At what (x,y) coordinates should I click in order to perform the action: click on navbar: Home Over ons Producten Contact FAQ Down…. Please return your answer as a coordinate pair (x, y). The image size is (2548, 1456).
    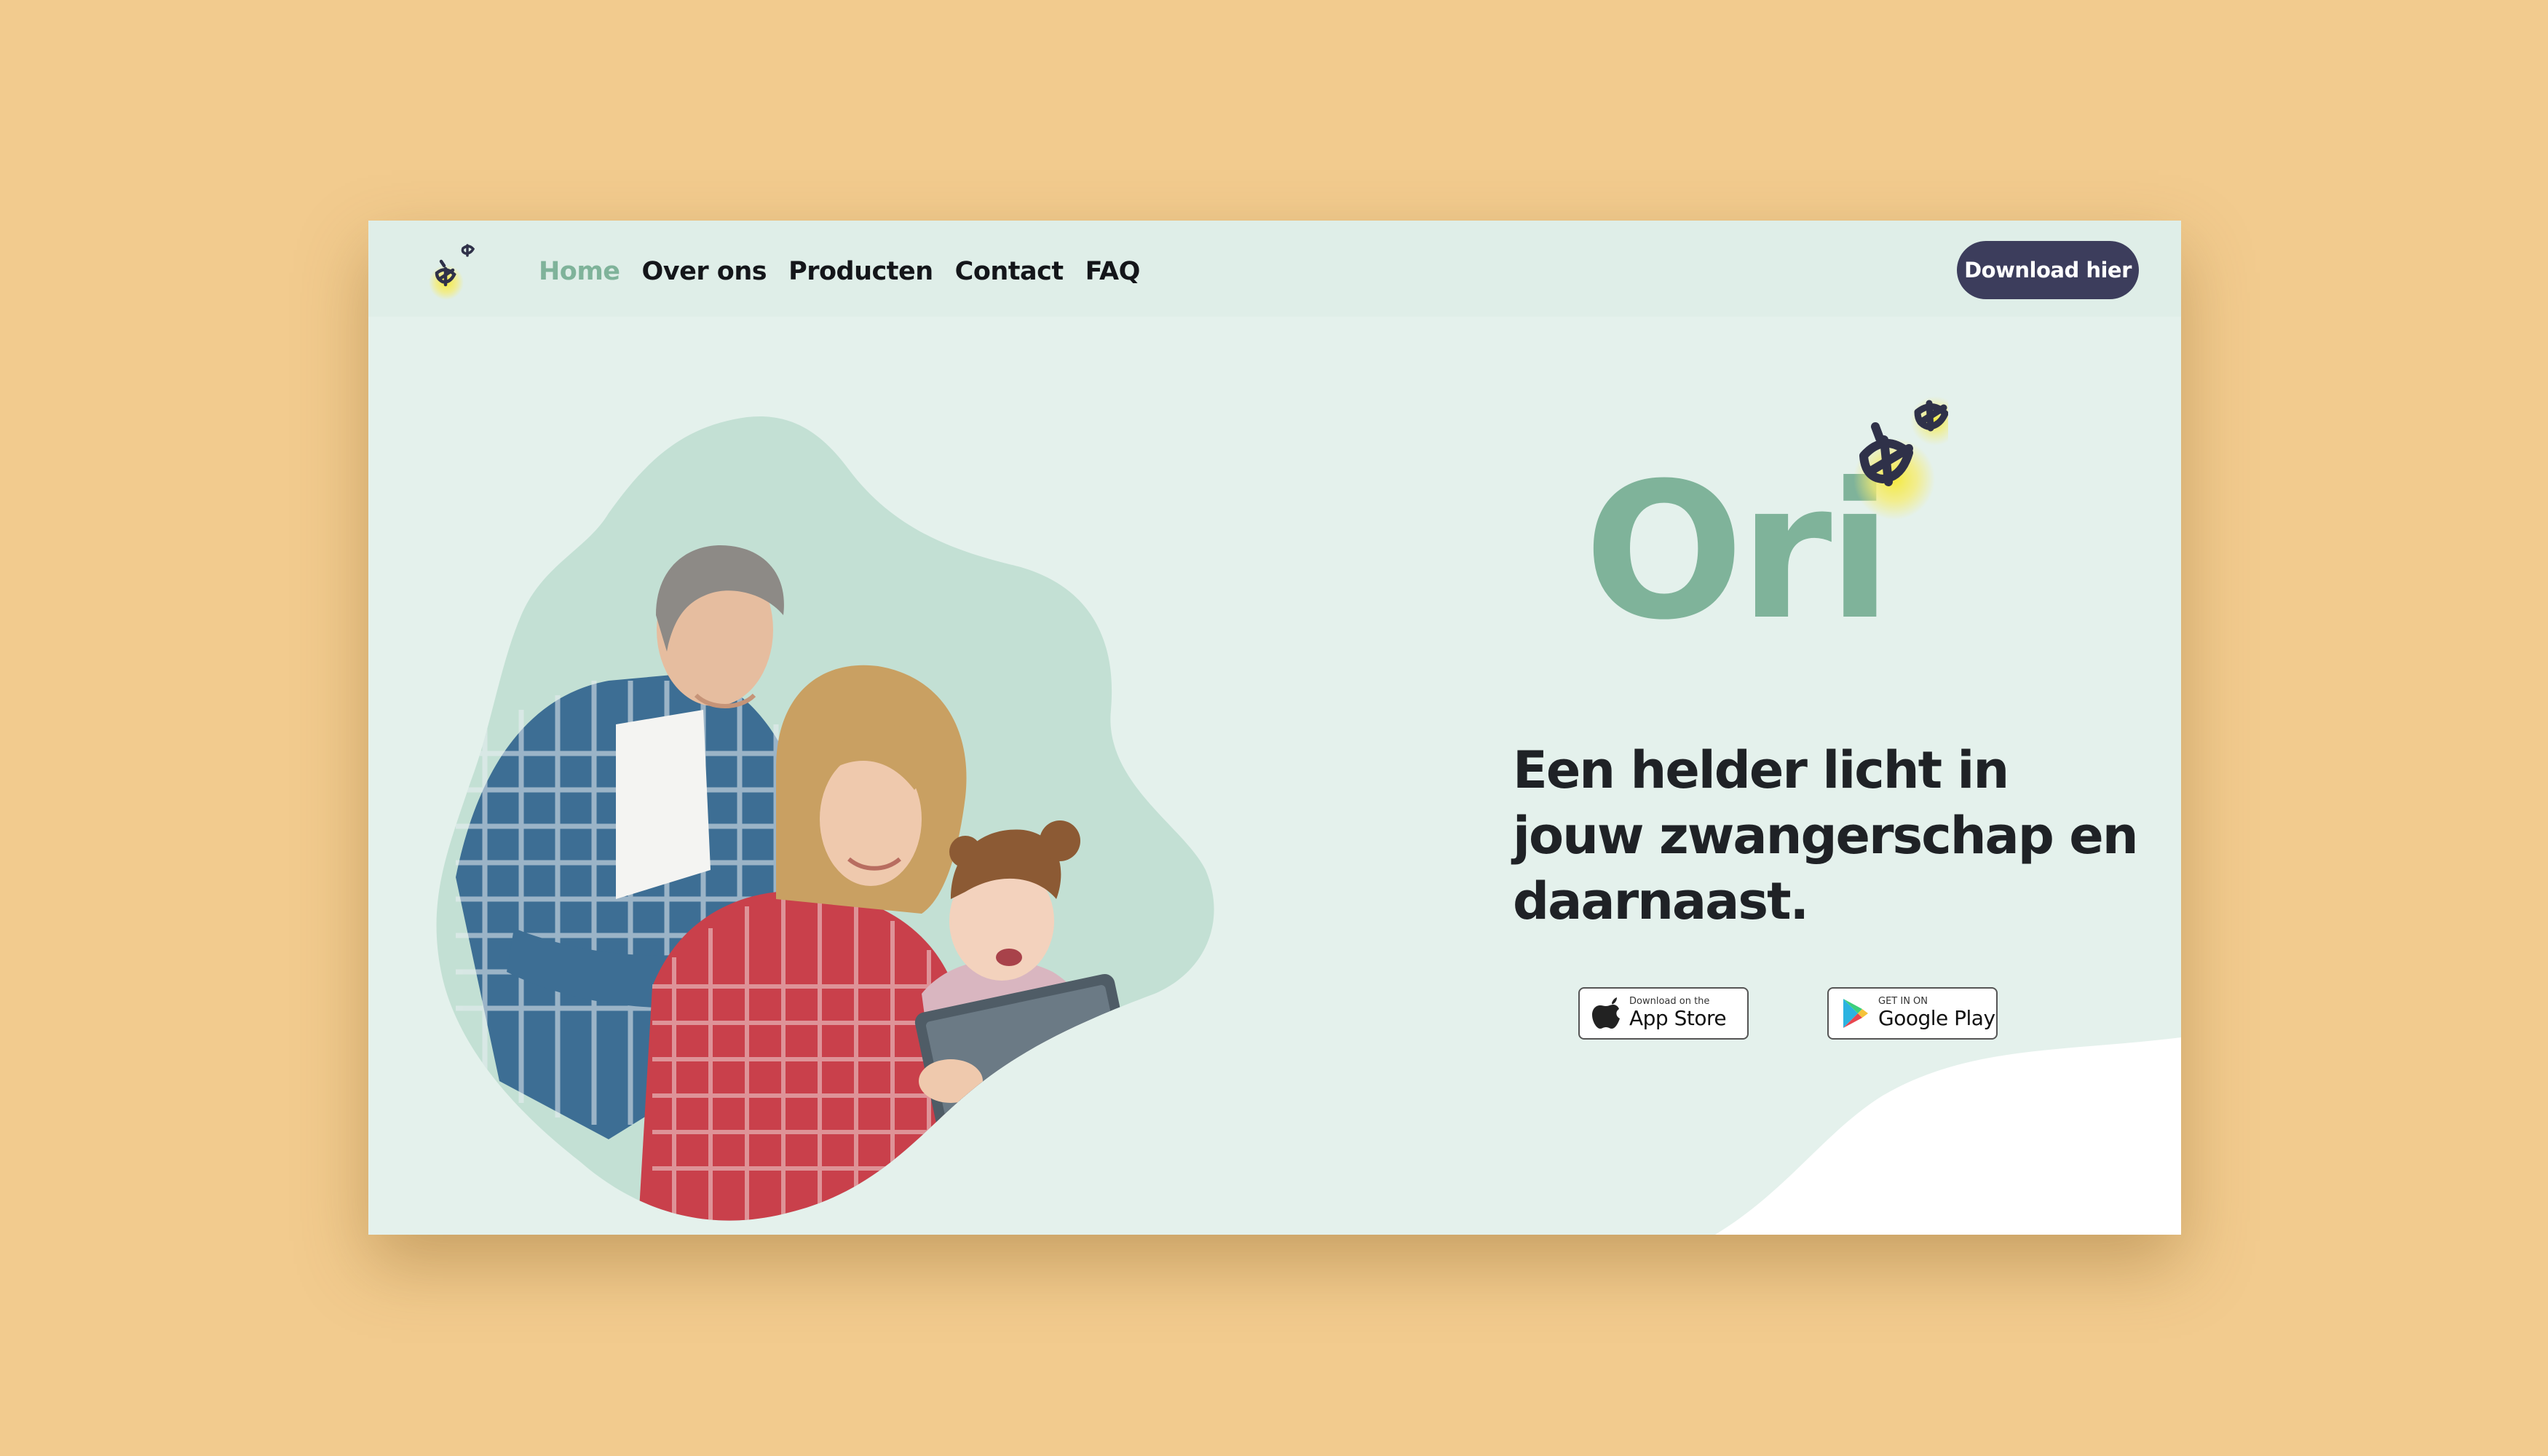
    Looking at the image, I should click on (1274, 269).